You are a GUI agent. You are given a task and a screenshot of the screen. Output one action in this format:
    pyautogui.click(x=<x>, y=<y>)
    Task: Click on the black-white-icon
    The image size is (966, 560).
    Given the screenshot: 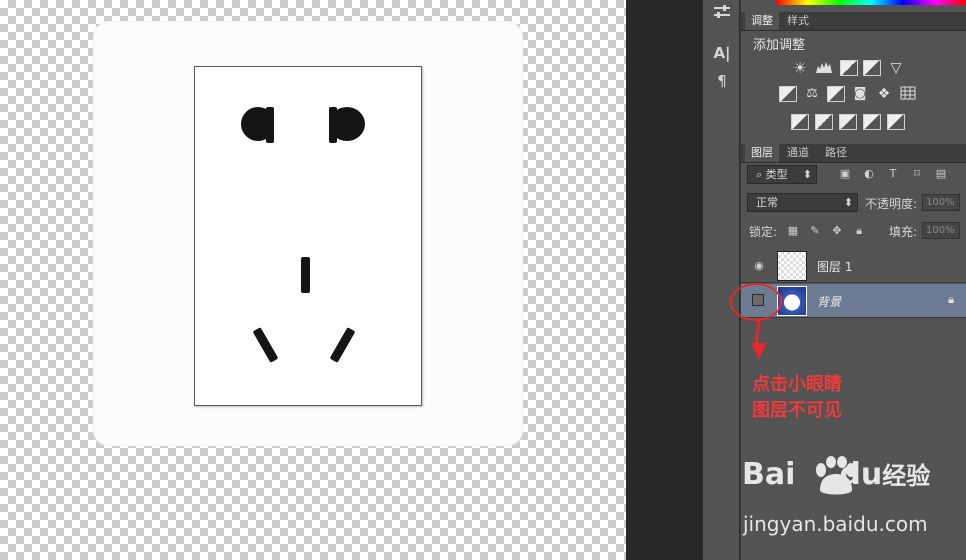 What is the action you would take?
    pyautogui.click(x=836, y=94)
    